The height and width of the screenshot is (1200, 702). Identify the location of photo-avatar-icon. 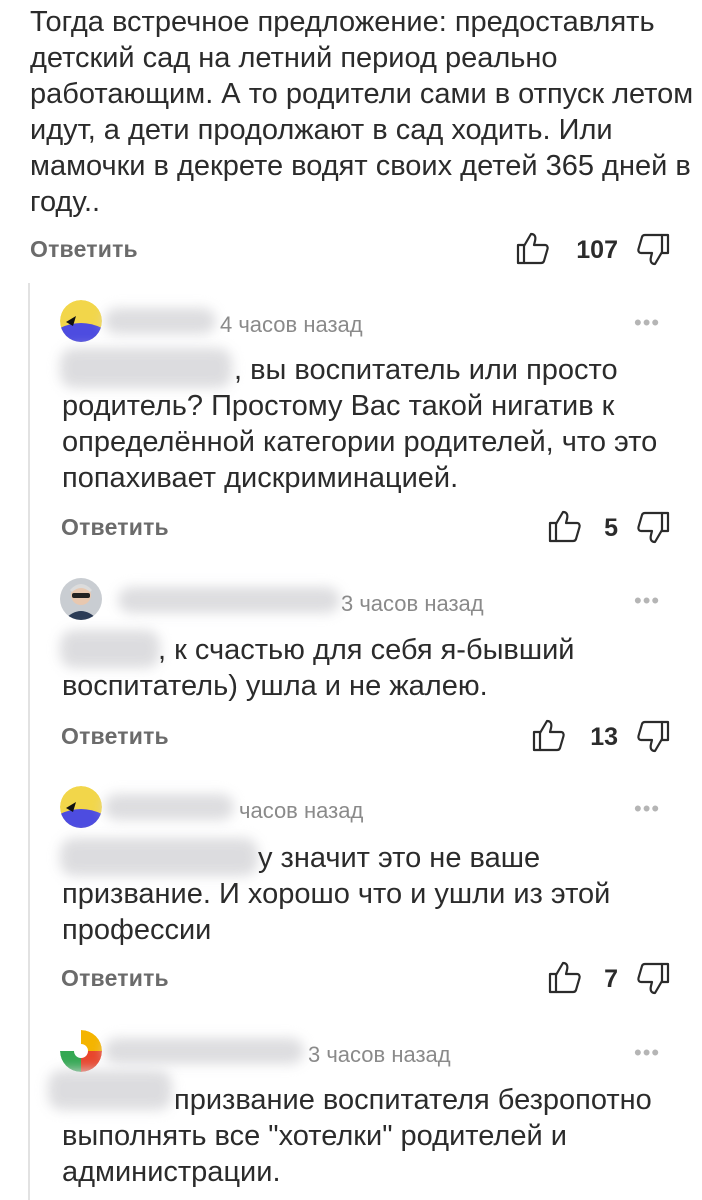
(81, 599).